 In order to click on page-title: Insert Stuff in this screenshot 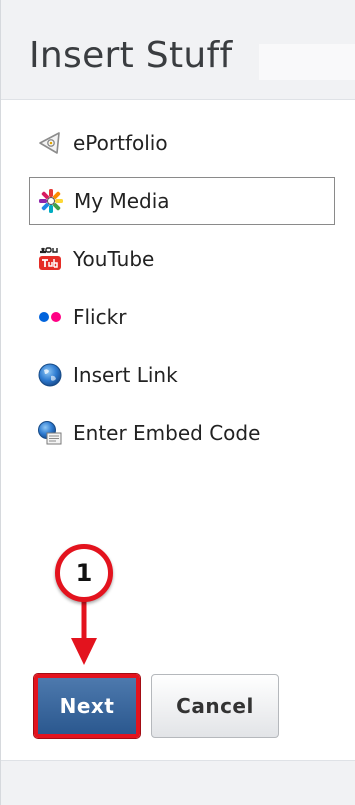, I will do `click(131, 55)`.